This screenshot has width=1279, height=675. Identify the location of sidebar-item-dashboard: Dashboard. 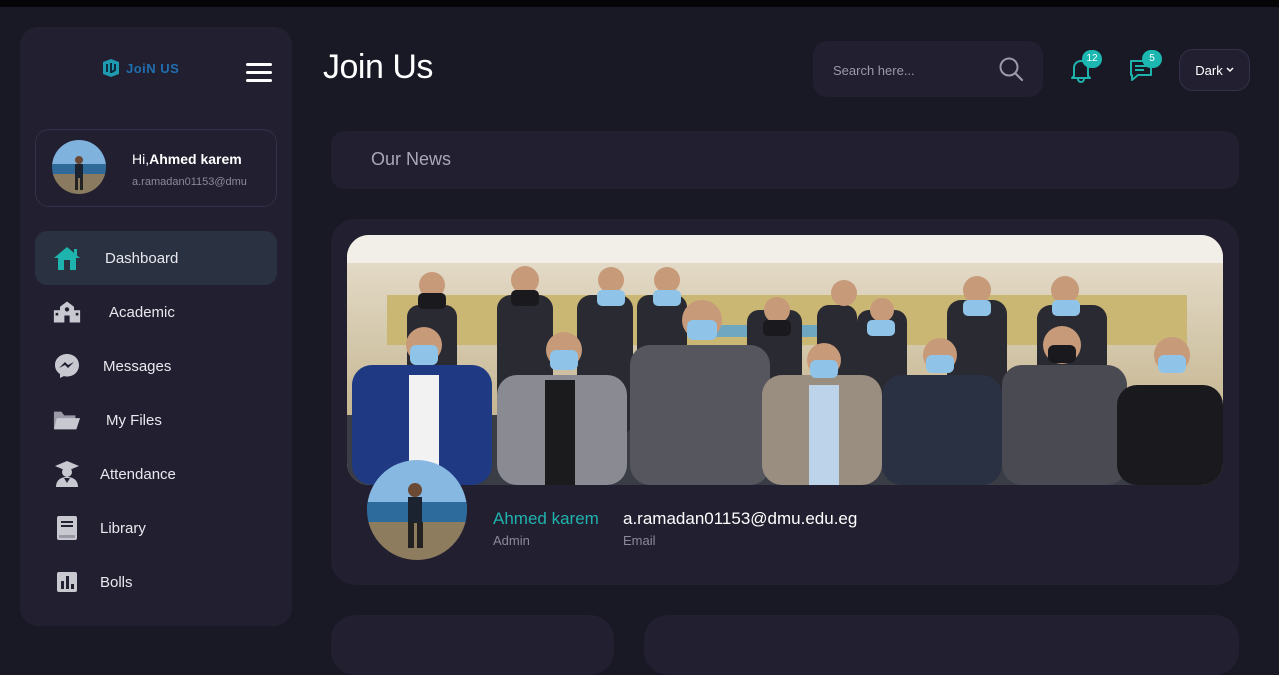
(156, 258).